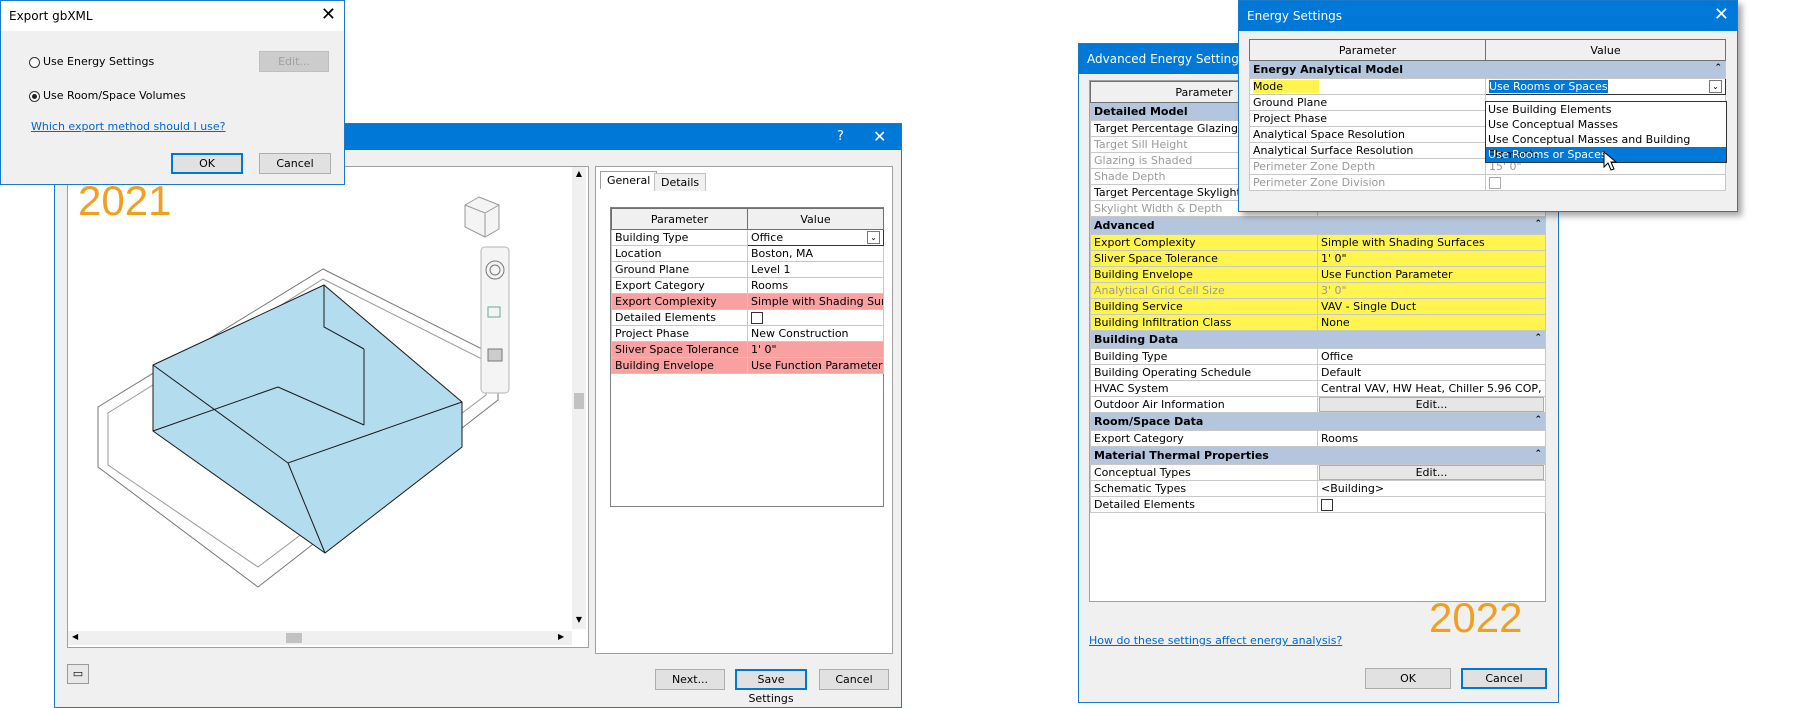  I want to click on group-energy-analytical-model: Energy Analytical Model ⌃, so click(1487, 69).